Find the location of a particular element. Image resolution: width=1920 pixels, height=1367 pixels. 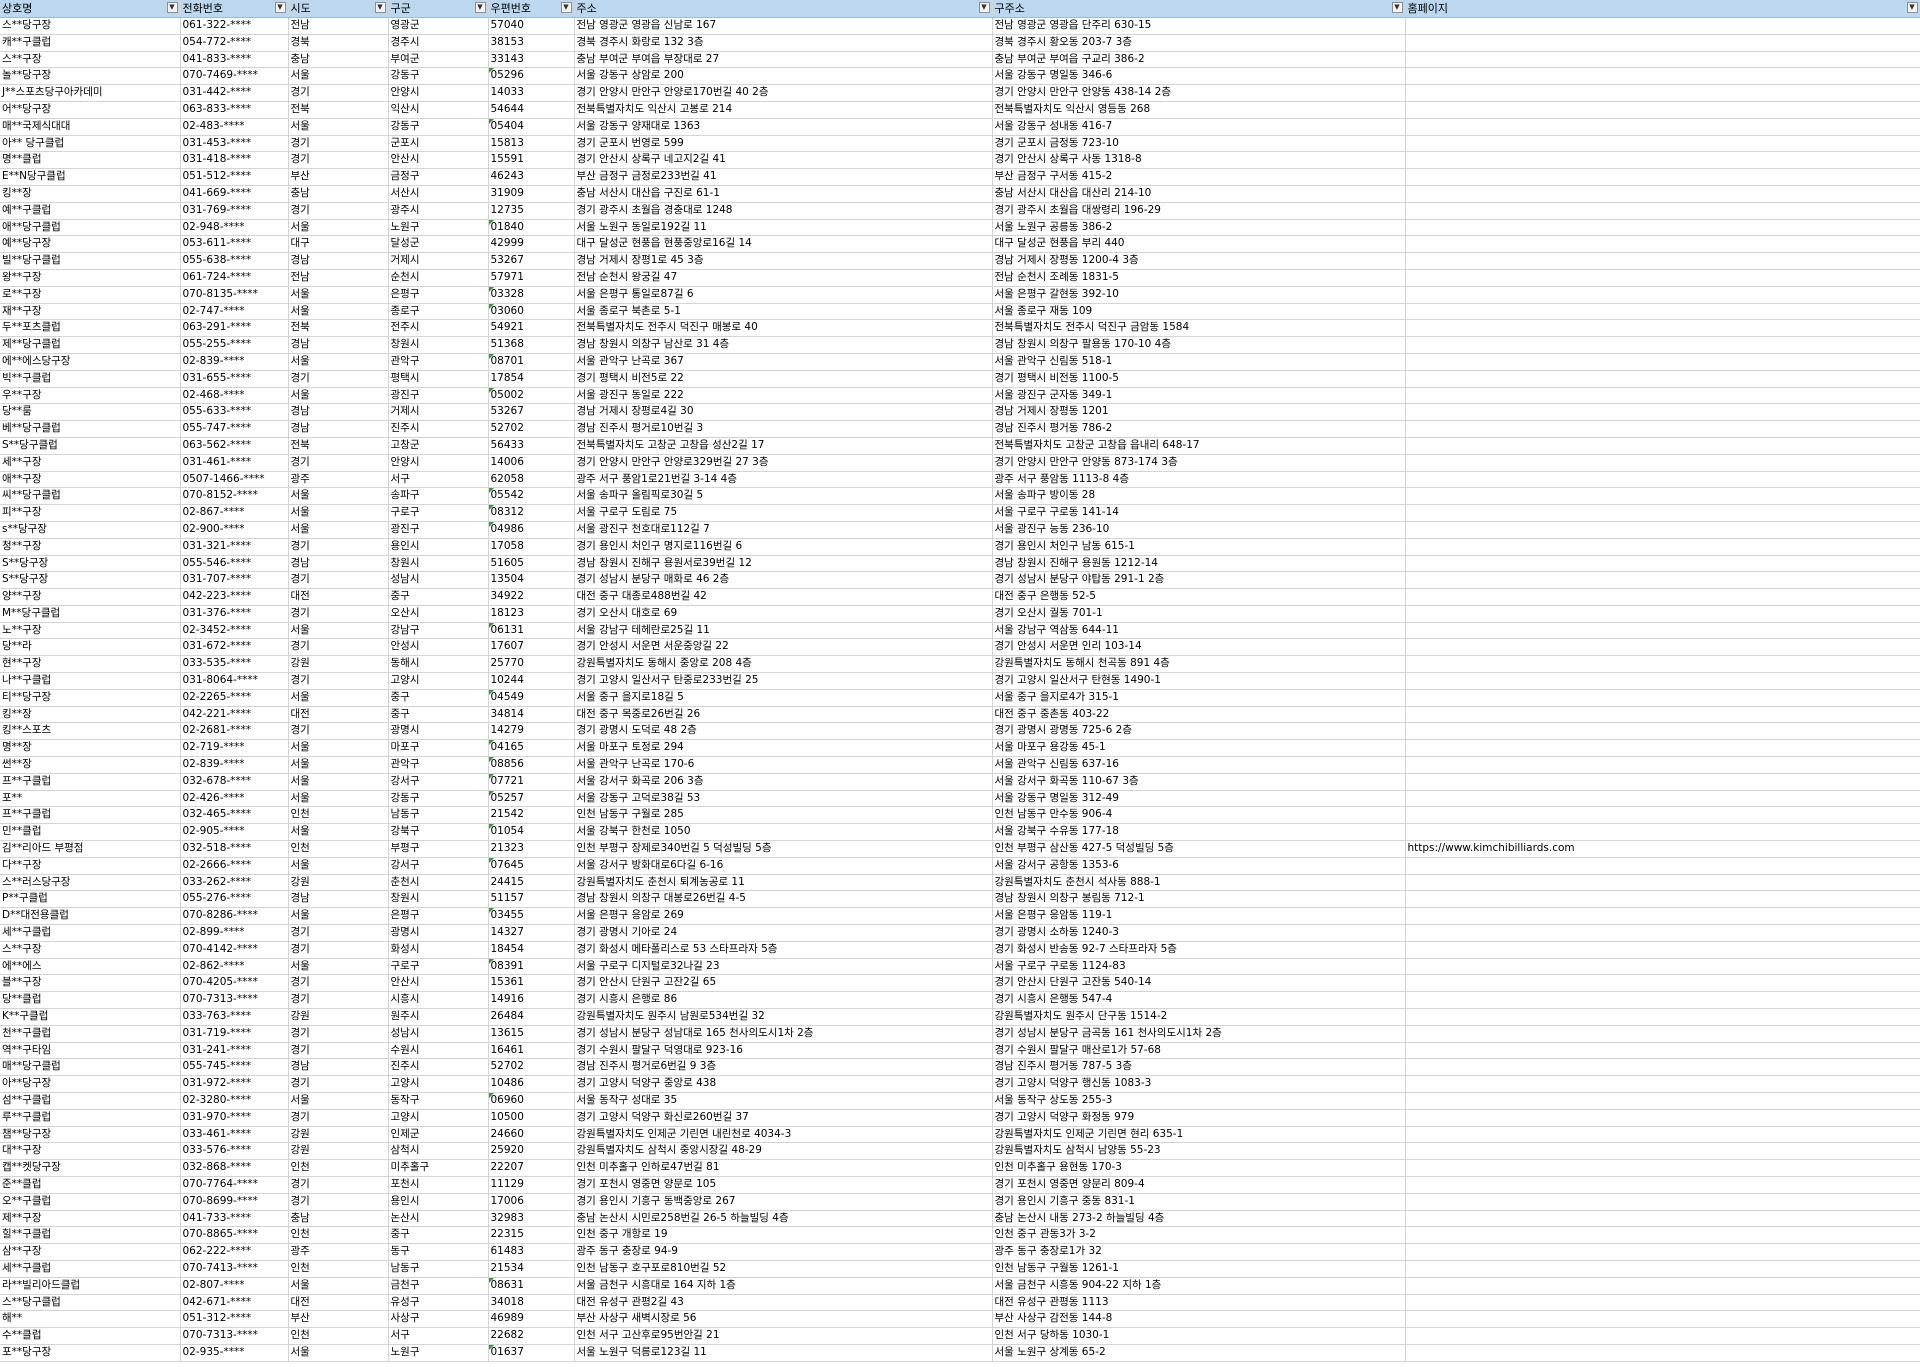

cell-name: 예**구클럽 is located at coordinates (90, 211).